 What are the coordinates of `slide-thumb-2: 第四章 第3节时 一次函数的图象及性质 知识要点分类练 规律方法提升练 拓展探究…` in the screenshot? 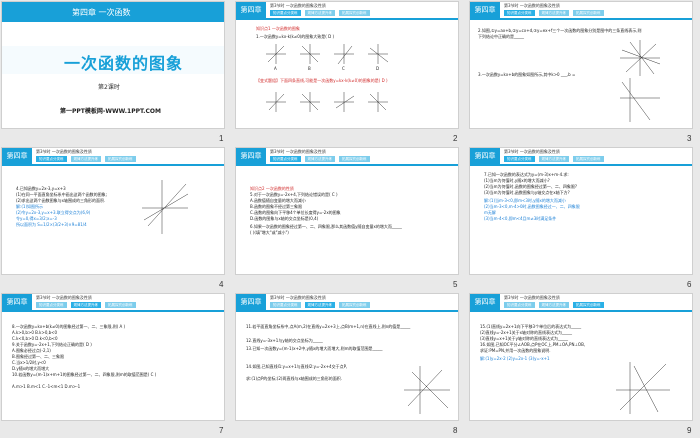 It's located at (347, 65).